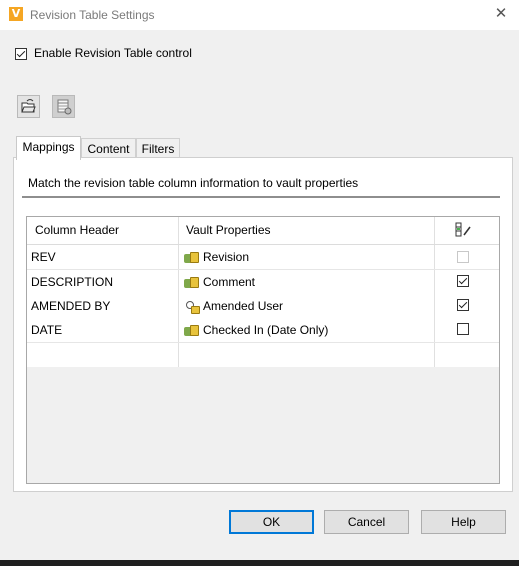 The height and width of the screenshot is (566, 519). What do you see at coordinates (305, 306) in the screenshot?
I see `vault-property-cell: Amended User` at bounding box center [305, 306].